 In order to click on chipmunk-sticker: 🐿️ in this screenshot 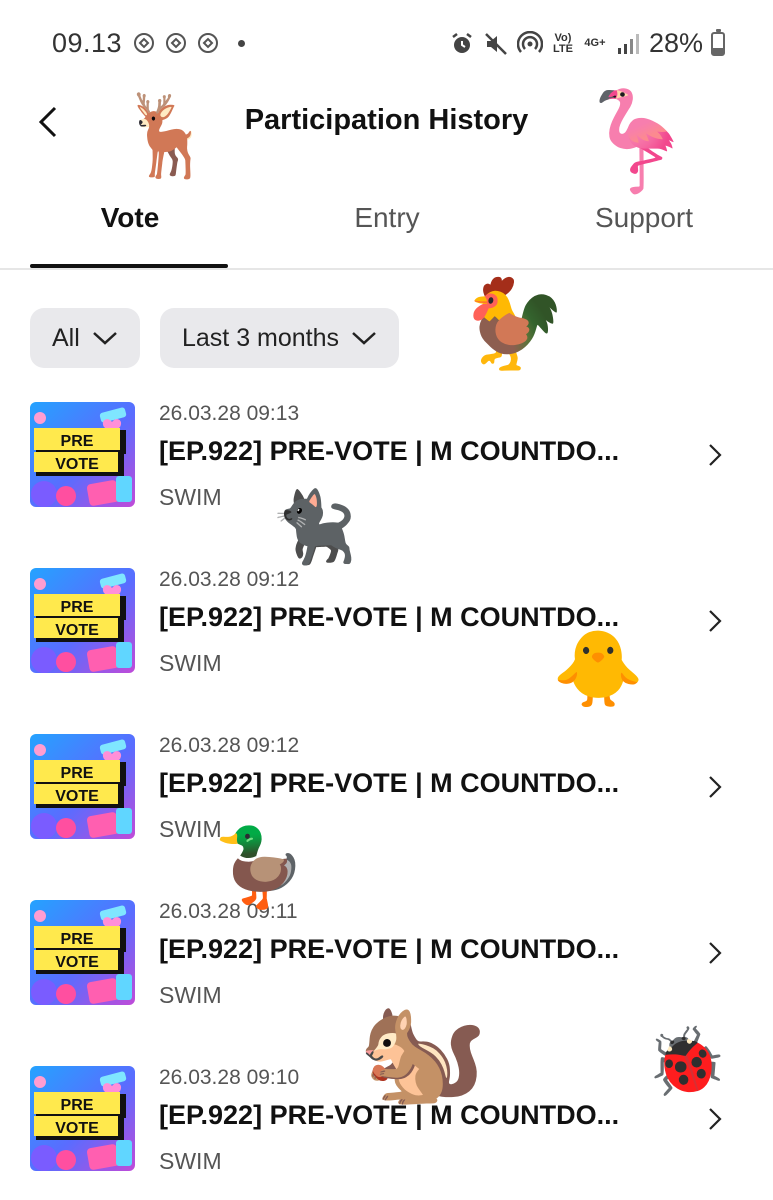, I will do `click(423, 1052)`.